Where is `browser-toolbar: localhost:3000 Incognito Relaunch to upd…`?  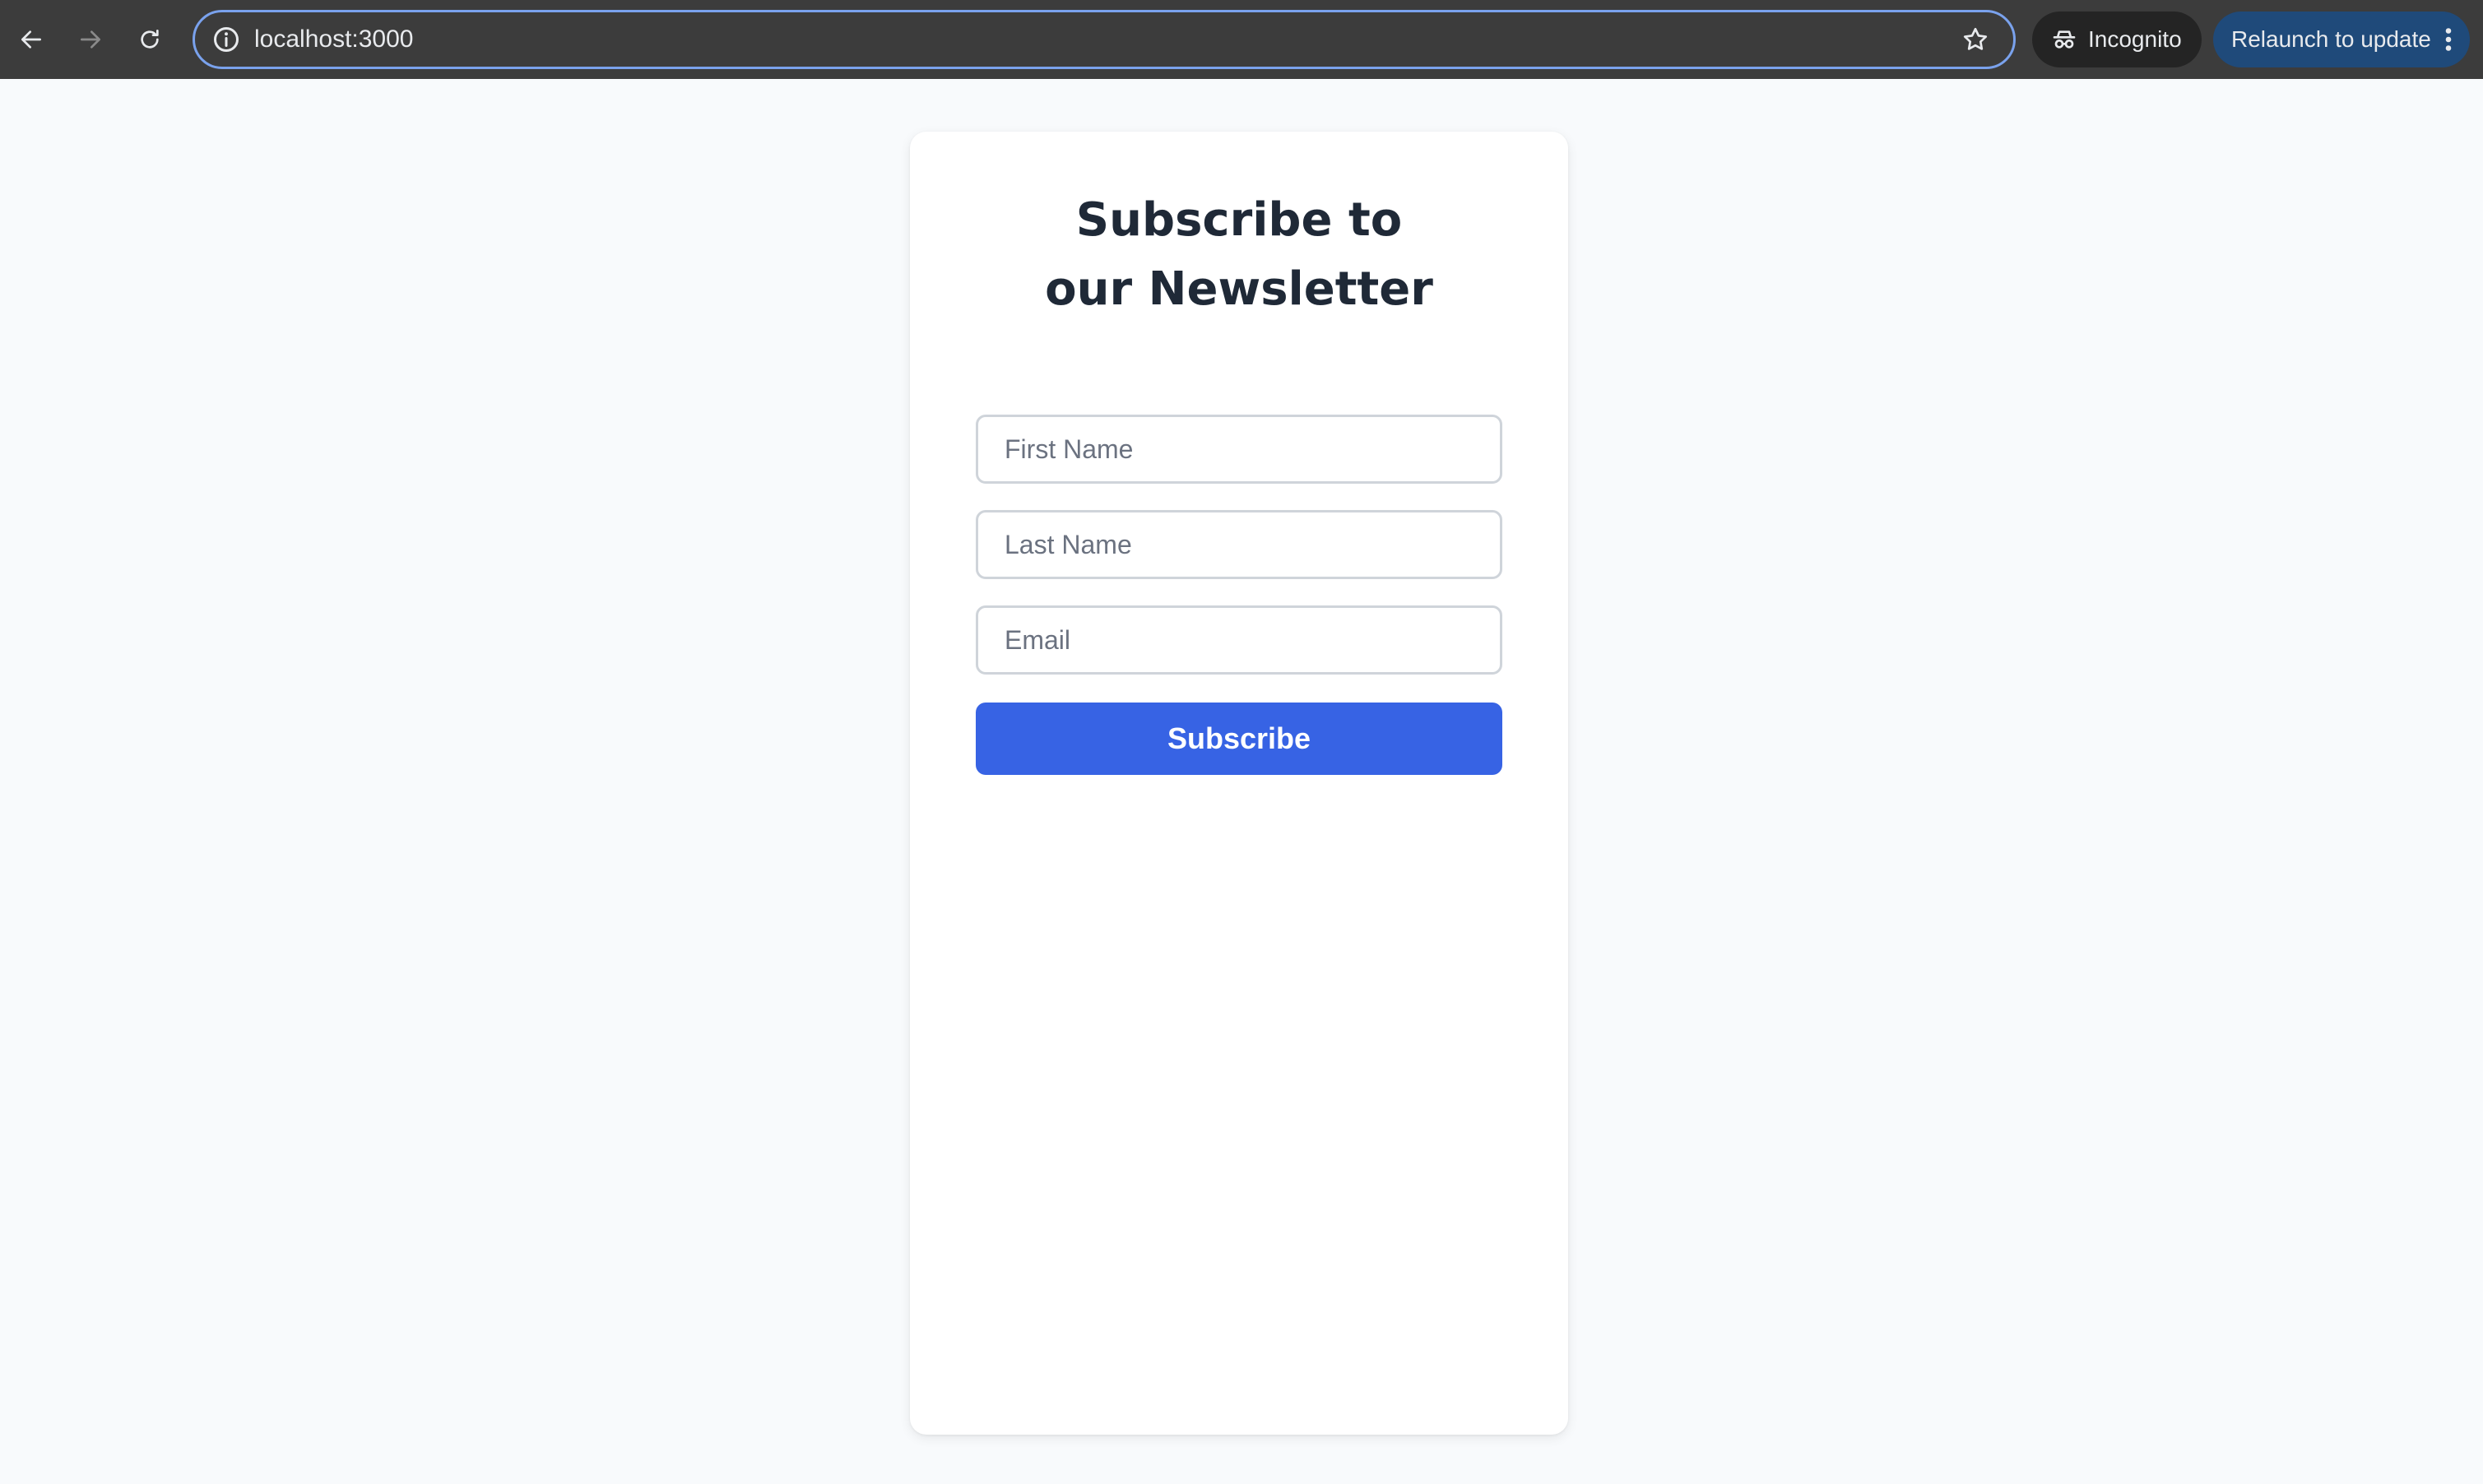 browser-toolbar: localhost:3000 Incognito Relaunch to upd… is located at coordinates (1241, 39).